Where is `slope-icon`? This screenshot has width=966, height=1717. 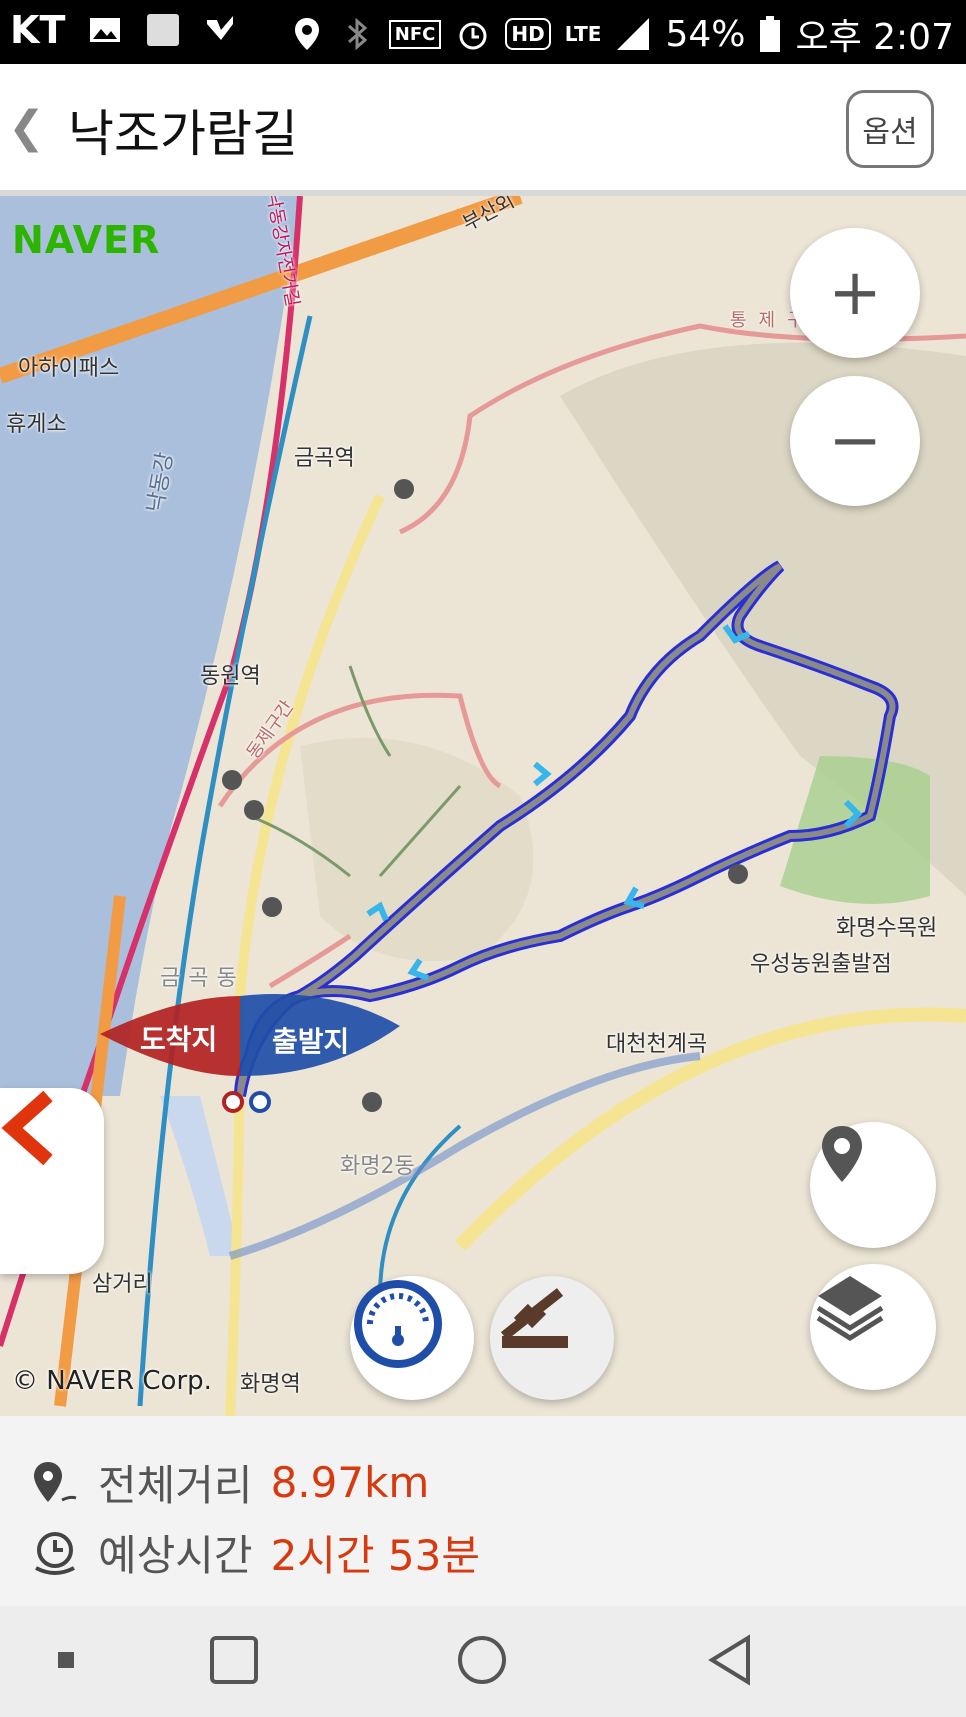 slope-icon is located at coordinates (534, 1318).